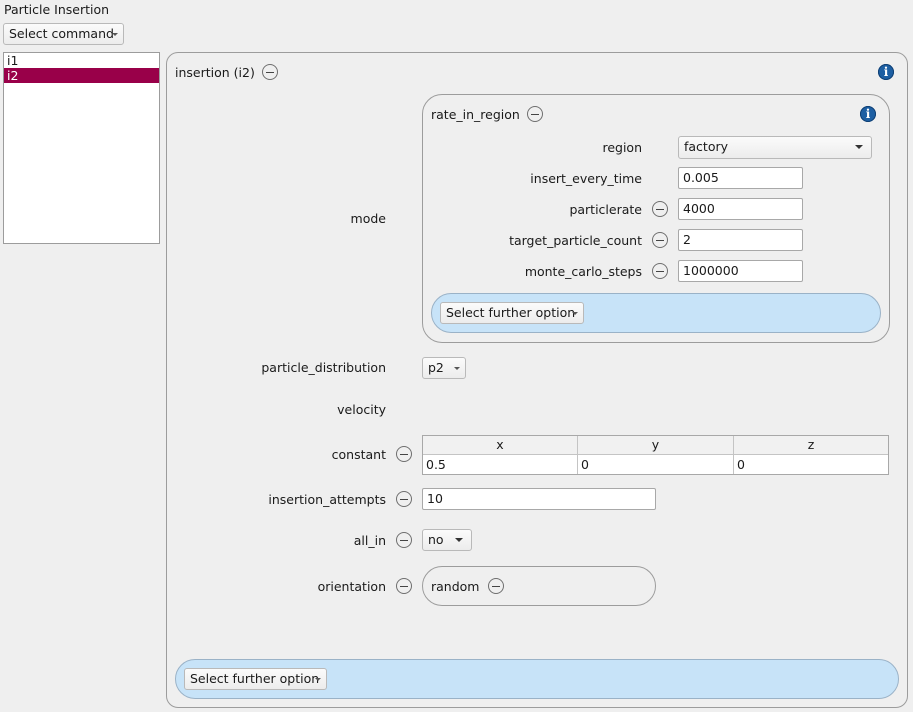 The height and width of the screenshot is (712, 913). What do you see at coordinates (586, 178) in the screenshot?
I see `insert-every-time-label: insert_every_time` at bounding box center [586, 178].